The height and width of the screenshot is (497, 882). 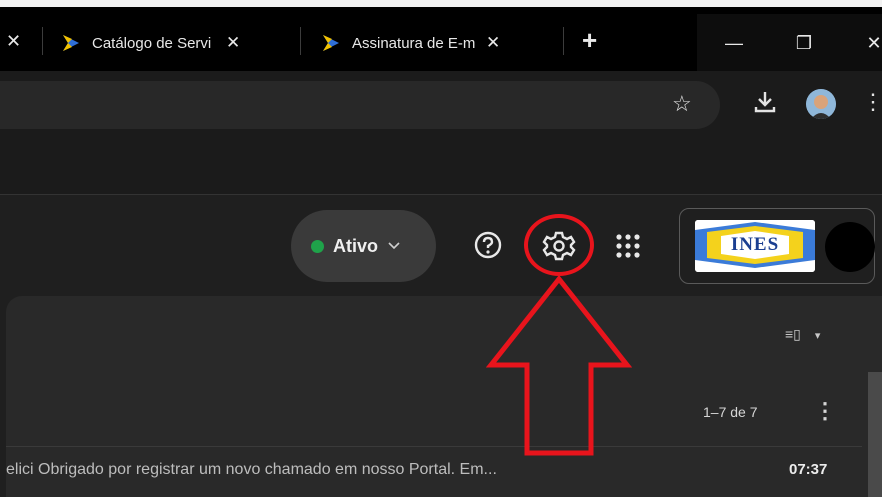 What do you see at coordinates (821, 104) in the screenshot?
I see `profile-avatar` at bounding box center [821, 104].